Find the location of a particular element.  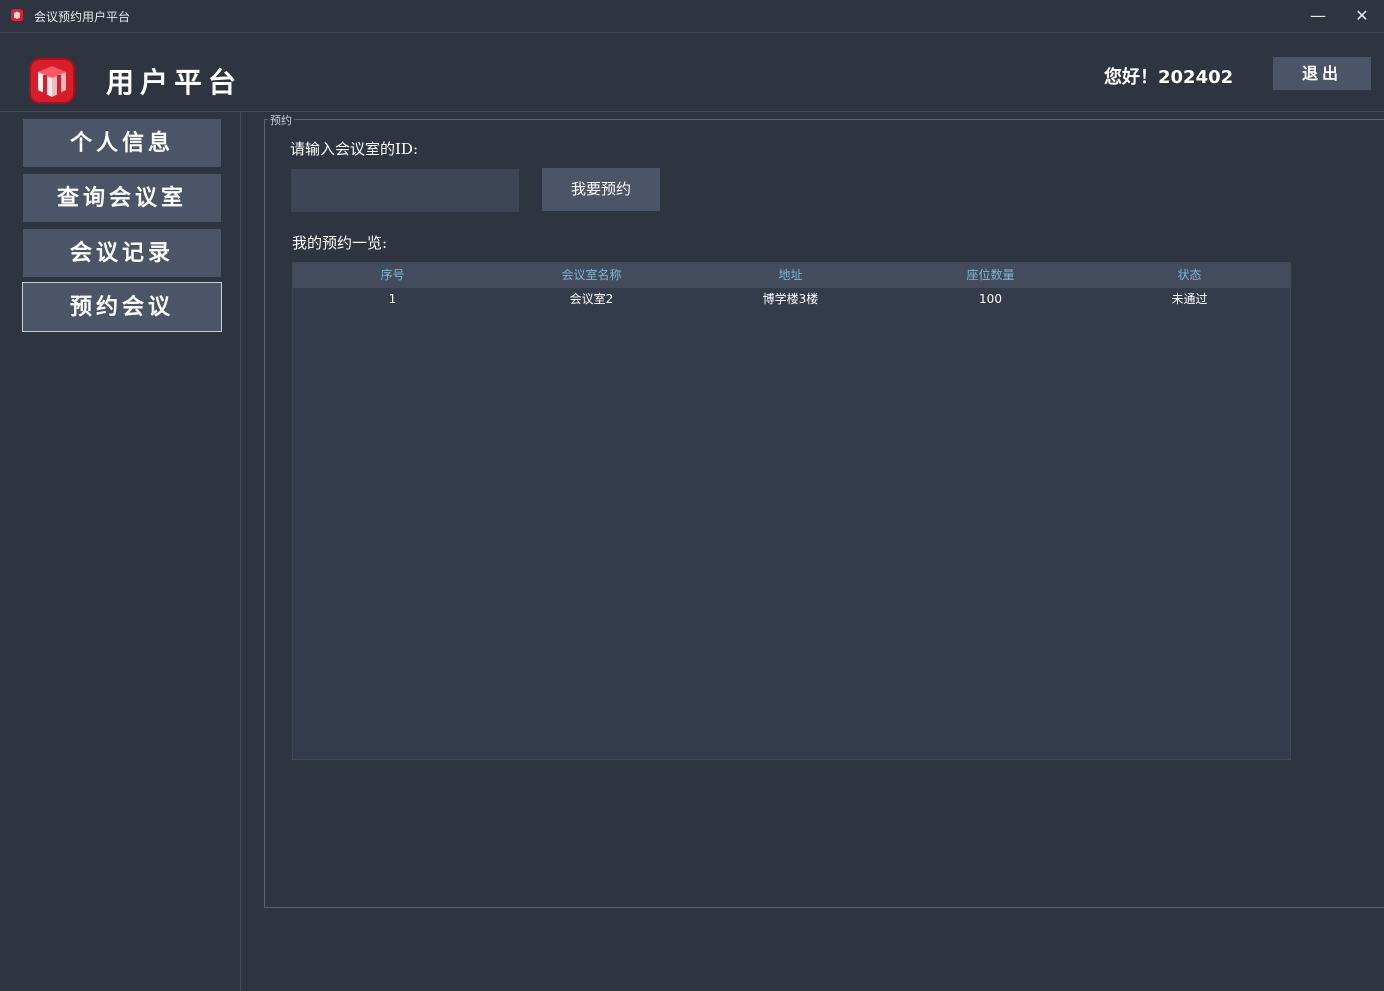

column-header-index: 序号 is located at coordinates (392, 275).